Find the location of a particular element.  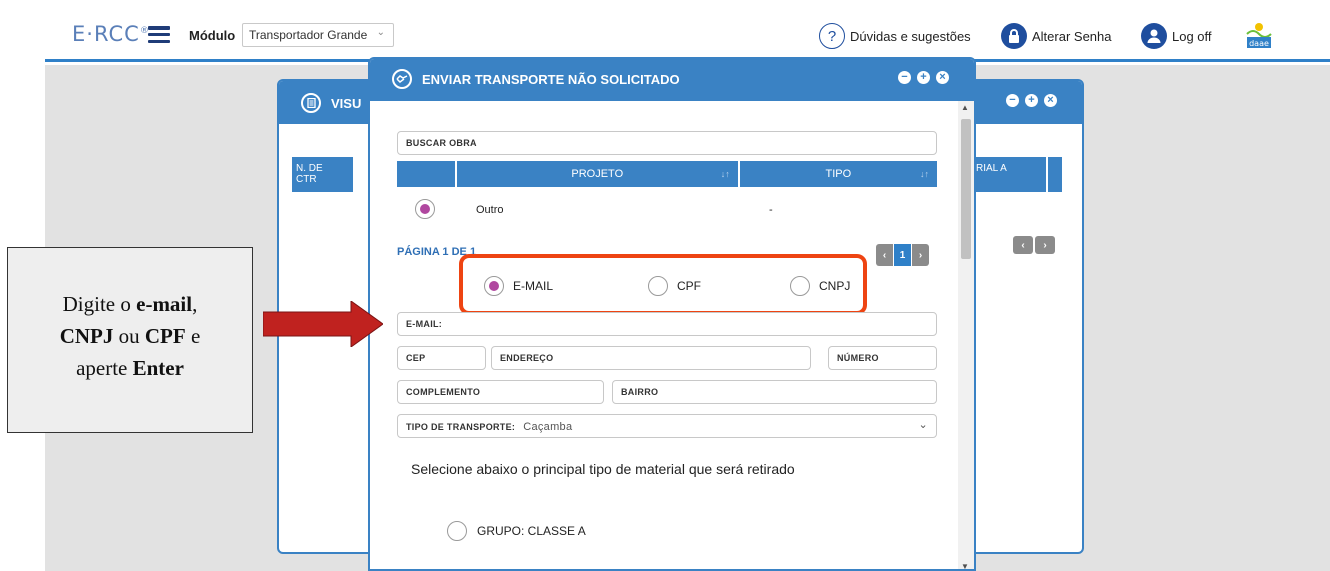

panel-title: VISU is located at coordinates (331, 103).